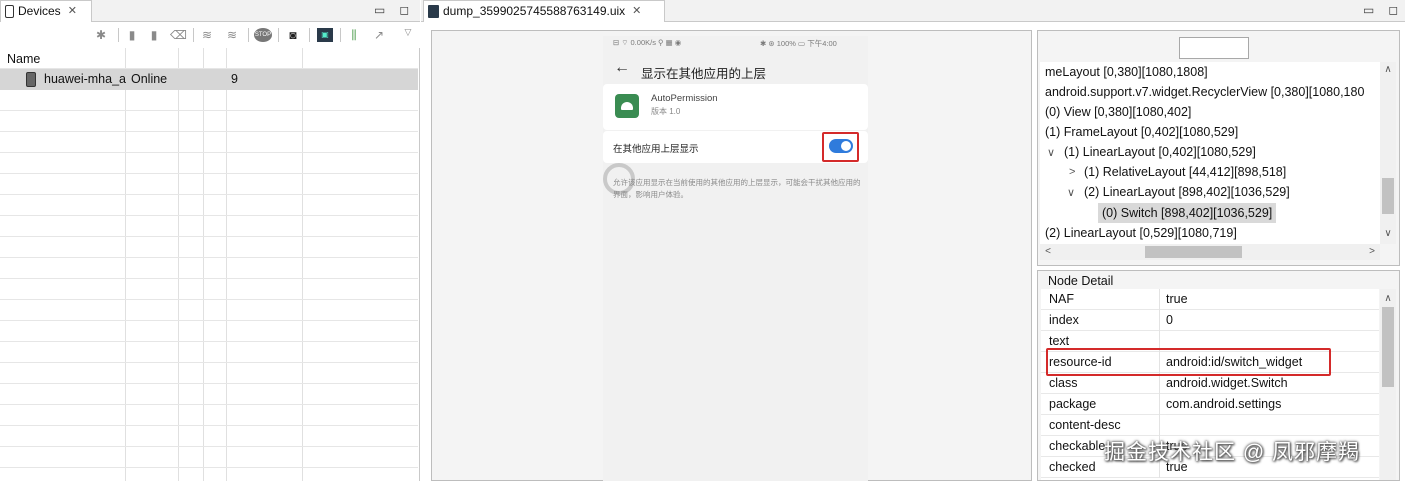 This screenshot has height=481, width=1405. Describe the element at coordinates (23, 59) in the screenshot. I see `column-header-name: Name` at that location.